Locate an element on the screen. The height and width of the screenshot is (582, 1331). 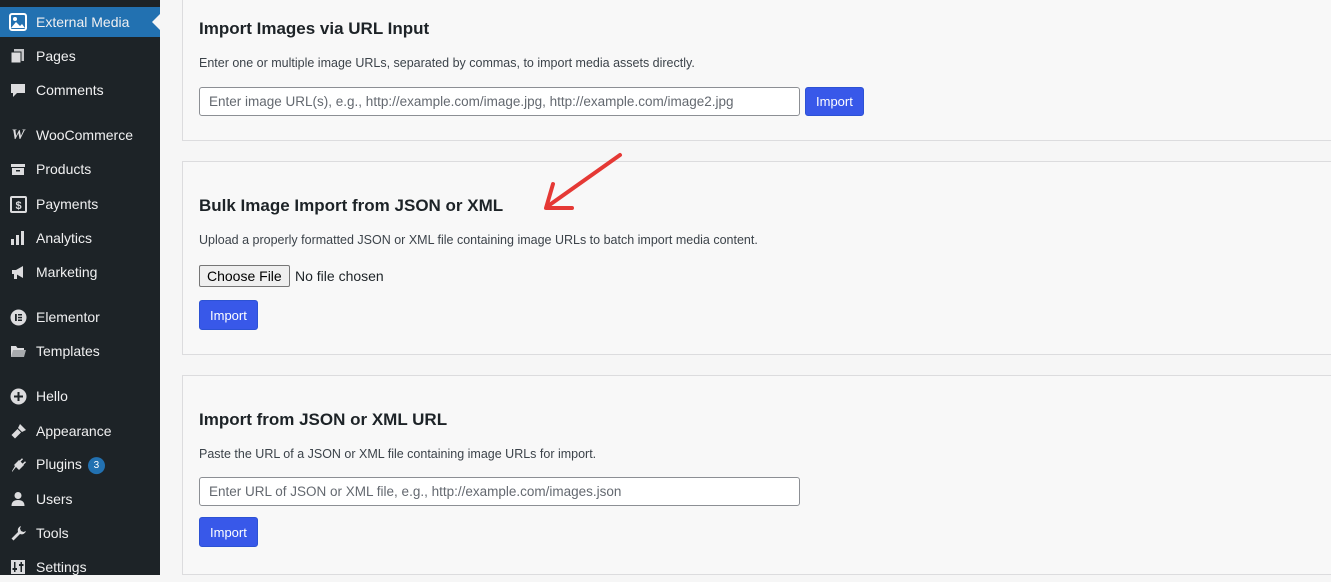
tools-icon is located at coordinates (18, 533).